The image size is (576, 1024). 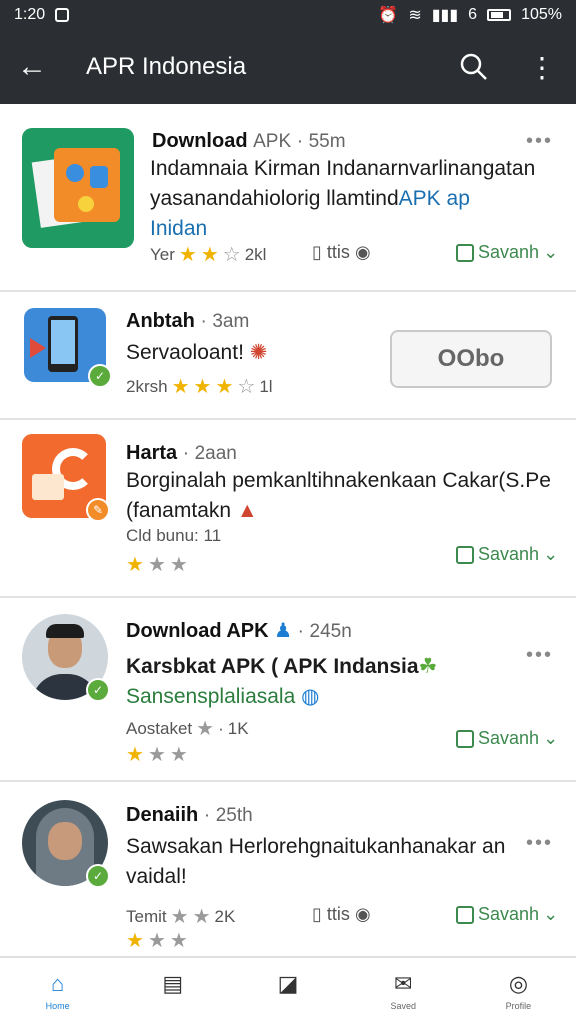 I want to click on status-time: 1:20, so click(x=30, y=14).